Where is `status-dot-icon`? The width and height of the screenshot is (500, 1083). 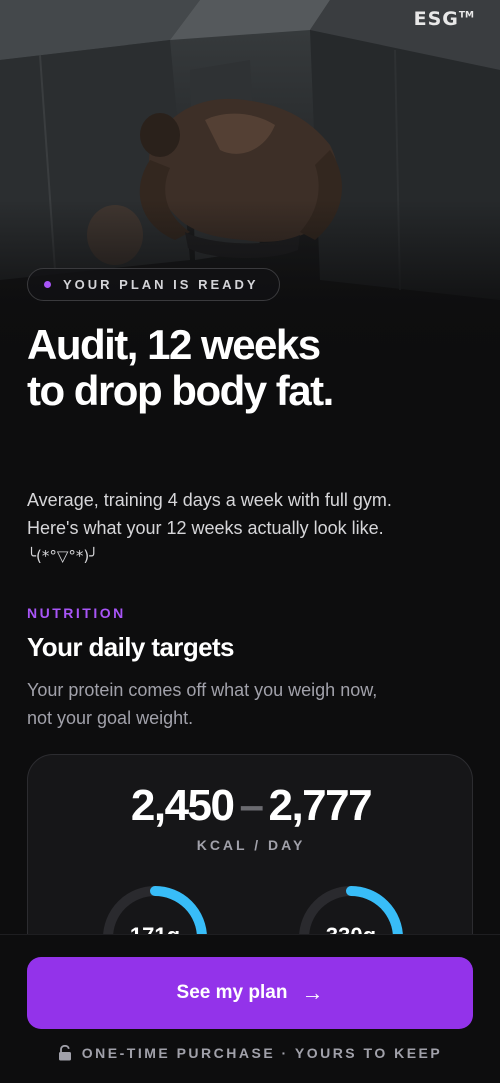
status-dot-icon is located at coordinates (47, 284).